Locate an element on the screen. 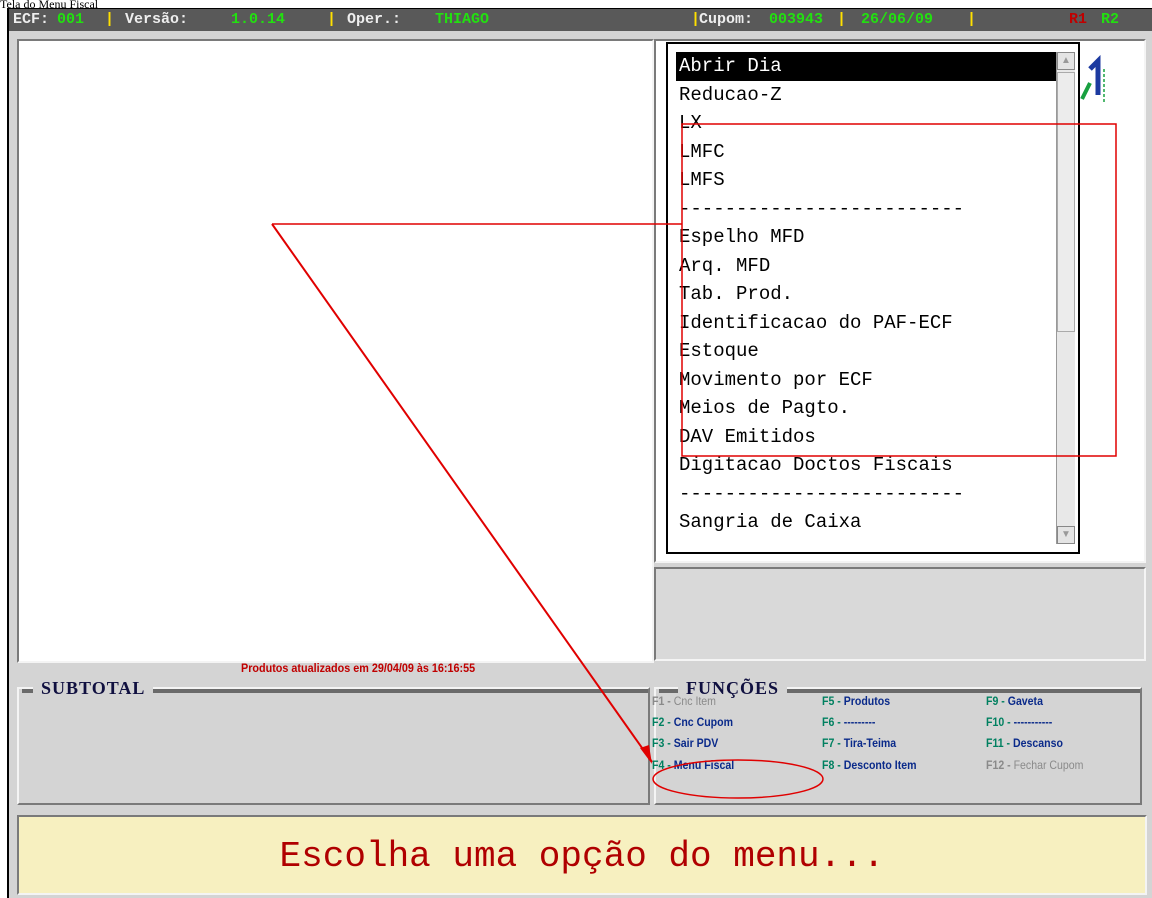 Image resolution: width=1152 pixels, height=898 pixels. brand-logo-icon is located at coordinates (1092, 79).